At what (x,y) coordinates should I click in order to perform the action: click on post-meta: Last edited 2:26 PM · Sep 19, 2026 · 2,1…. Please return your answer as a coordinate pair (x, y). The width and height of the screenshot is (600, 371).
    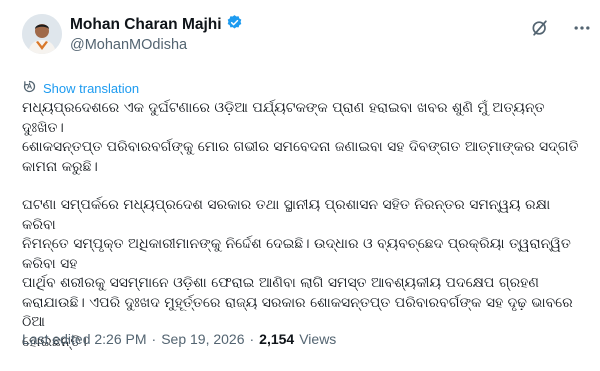
    Looking at the image, I should click on (179, 339).